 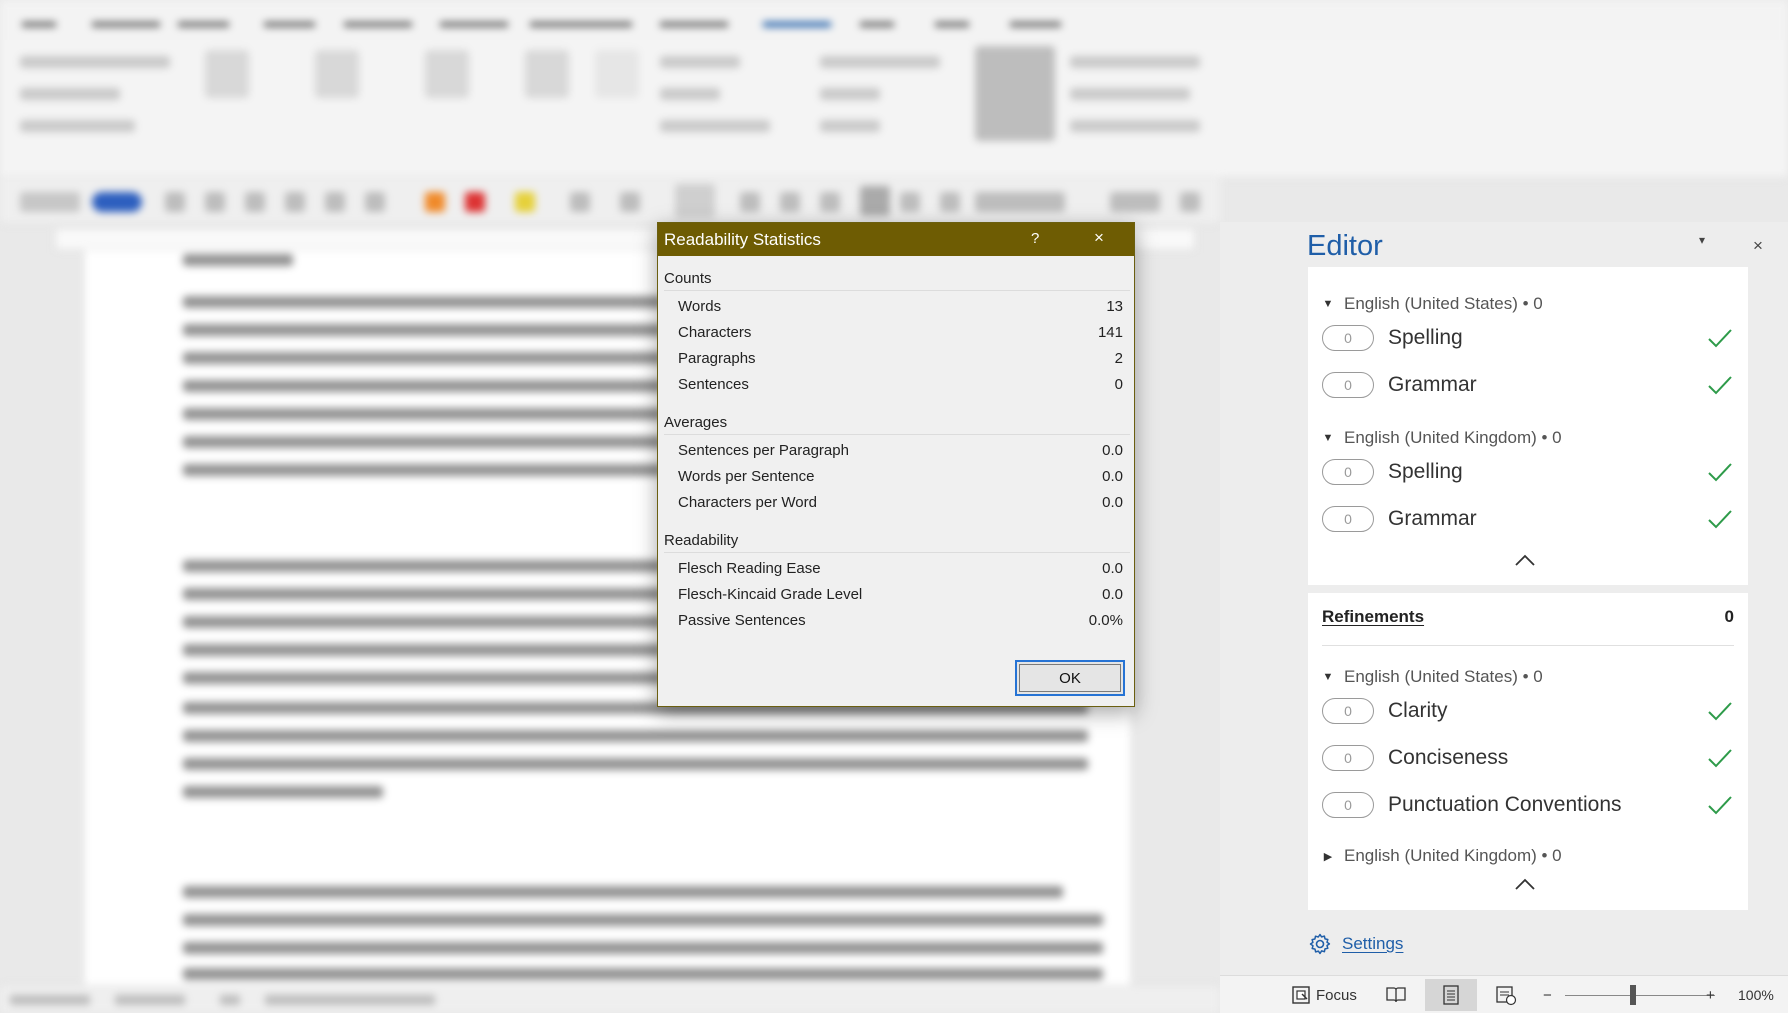 I want to click on stat-row-flesch-kincaid-grade: Flesch-Kincaid Grade Level 0.0, so click(x=900, y=594).